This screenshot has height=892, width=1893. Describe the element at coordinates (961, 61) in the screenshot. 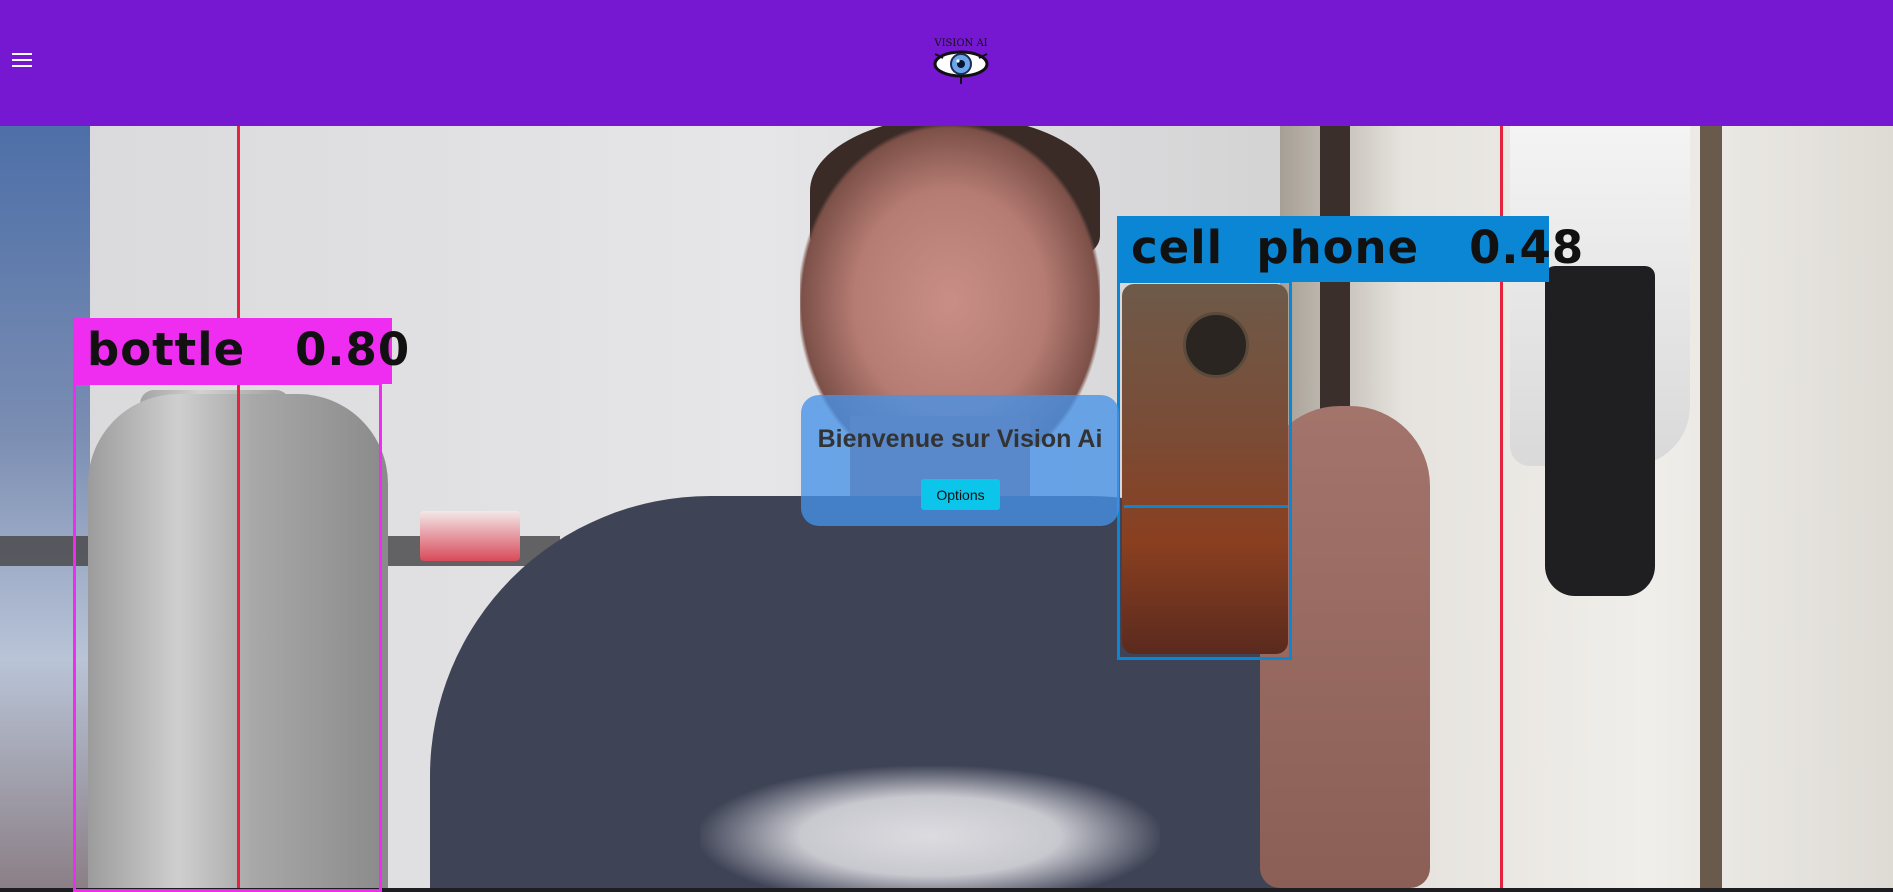

I see `vision-ai-logo: VISION AI` at that location.